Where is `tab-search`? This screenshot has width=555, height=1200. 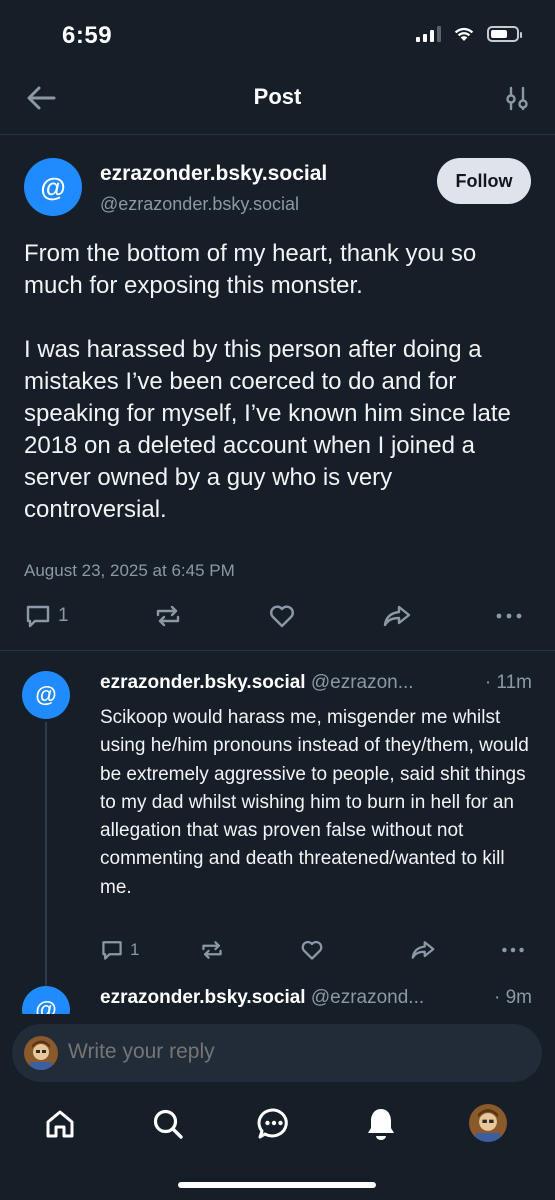 tab-search is located at coordinates (168, 1124).